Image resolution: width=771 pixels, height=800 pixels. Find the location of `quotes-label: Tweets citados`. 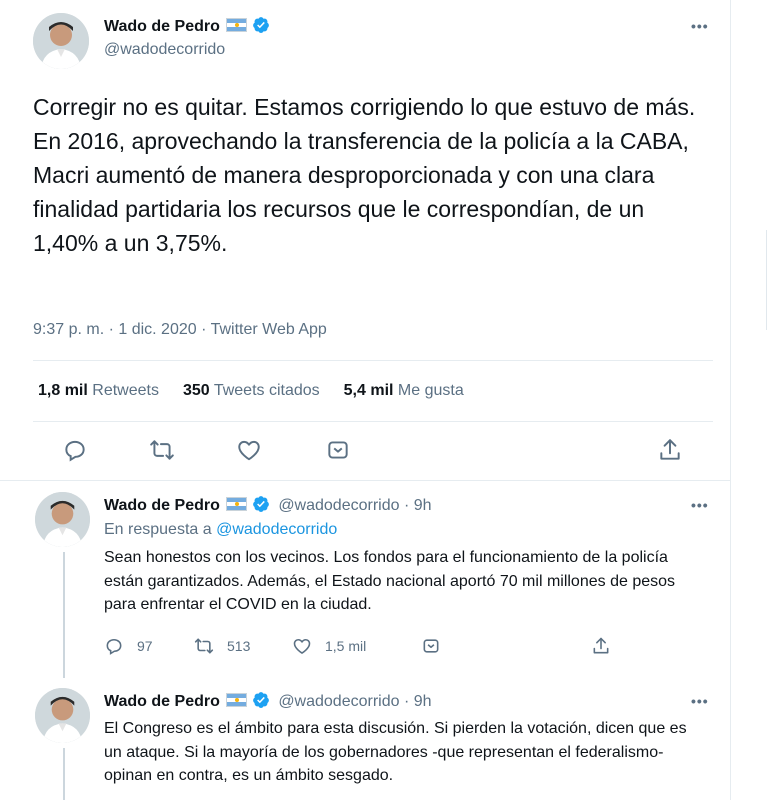

quotes-label: Tweets citados is located at coordinates (266, 390).